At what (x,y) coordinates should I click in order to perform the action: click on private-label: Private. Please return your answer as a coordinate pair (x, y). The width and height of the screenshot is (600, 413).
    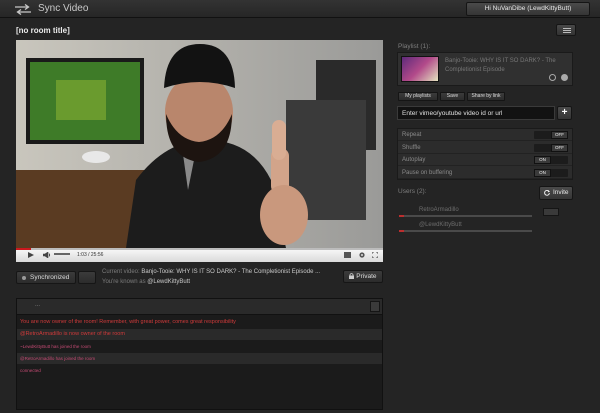
    Looking at the image, I should click on (366, 276).